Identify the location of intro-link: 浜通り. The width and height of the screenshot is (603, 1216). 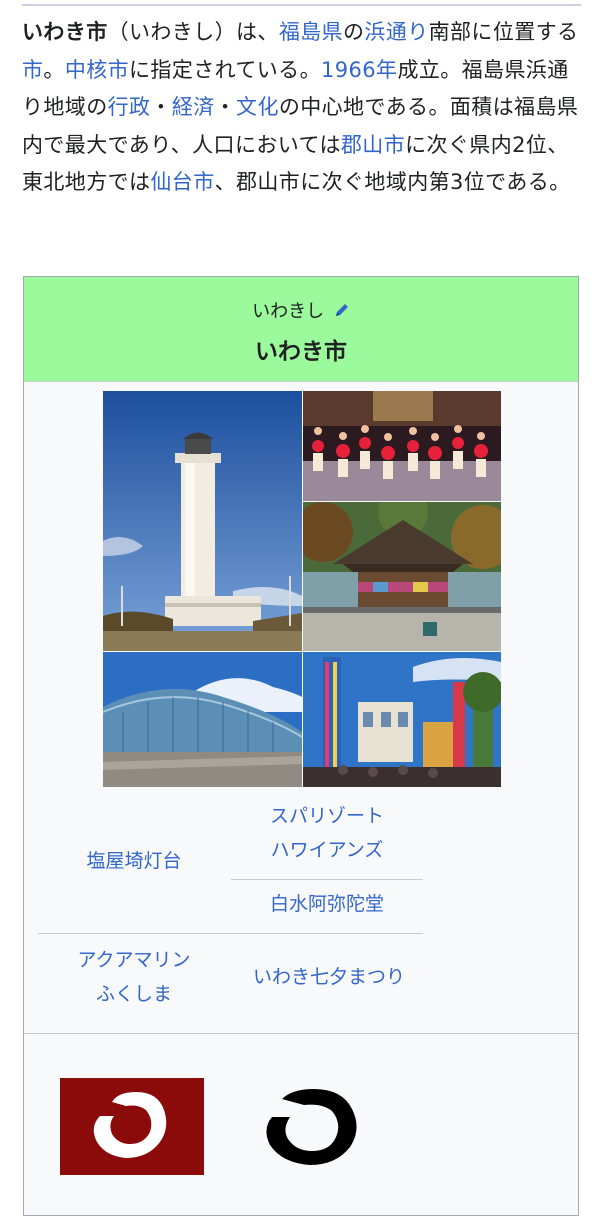
(396, 32).